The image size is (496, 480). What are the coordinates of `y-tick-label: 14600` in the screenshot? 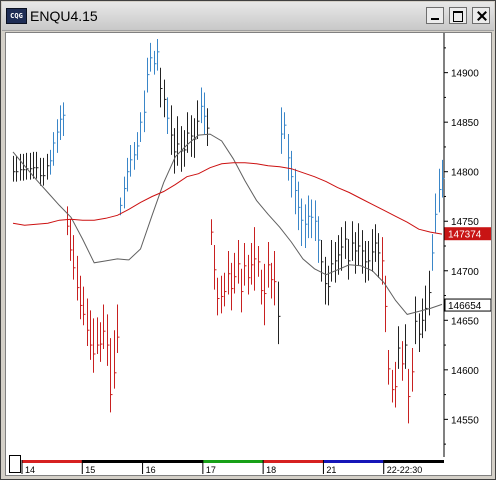 It's located at (465, 371).